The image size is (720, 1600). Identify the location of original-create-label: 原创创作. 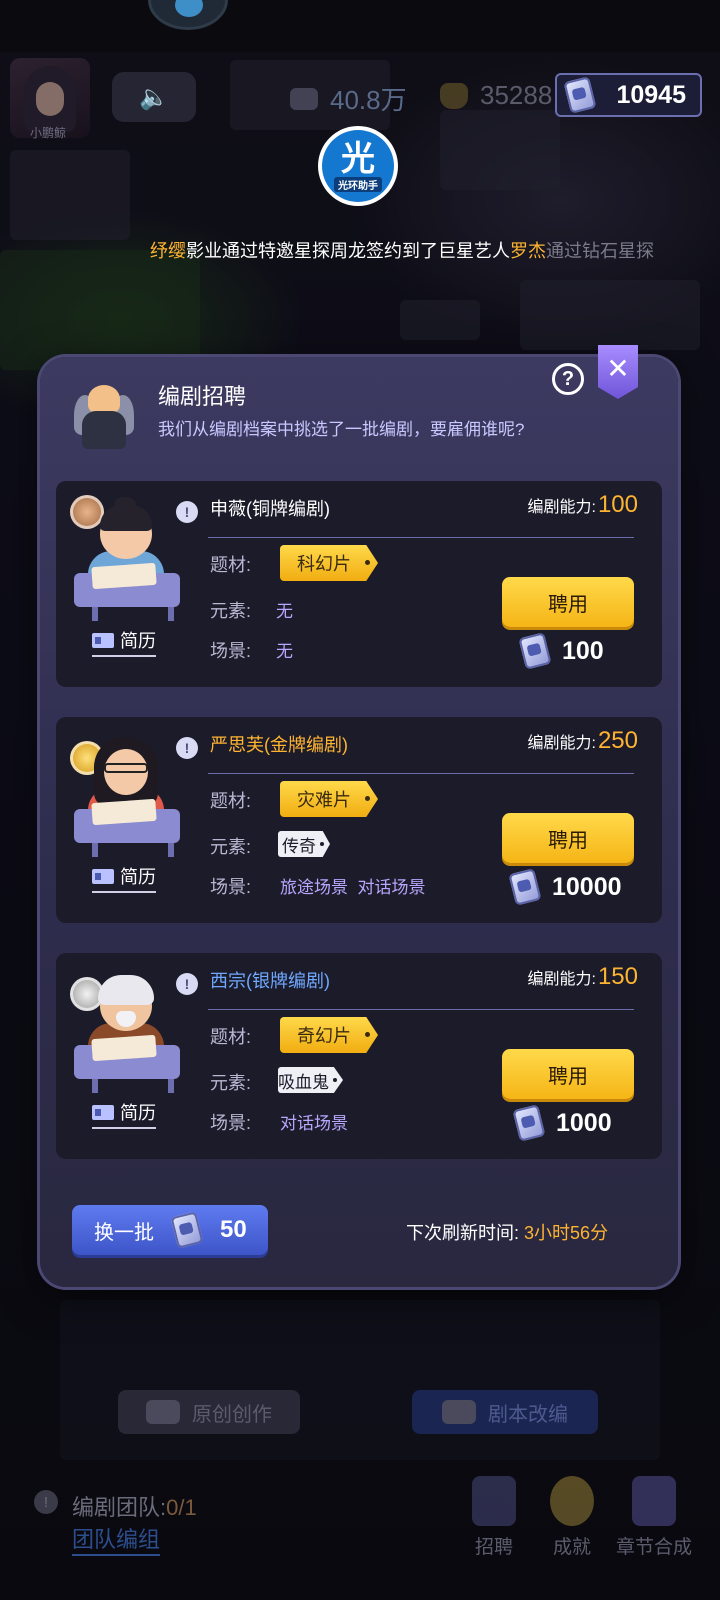
(232, 1414).